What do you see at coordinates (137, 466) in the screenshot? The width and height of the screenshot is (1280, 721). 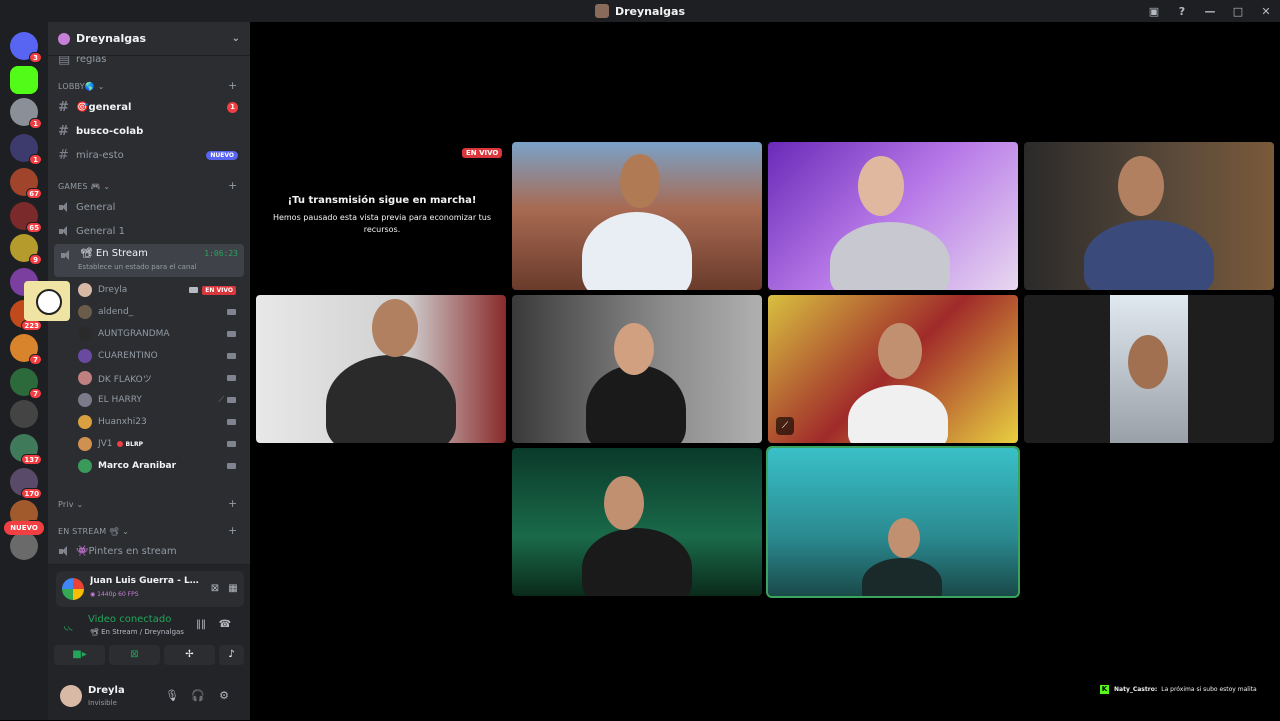 I see `member-name: Marco Aranibar` at bounding box center [137, 466].